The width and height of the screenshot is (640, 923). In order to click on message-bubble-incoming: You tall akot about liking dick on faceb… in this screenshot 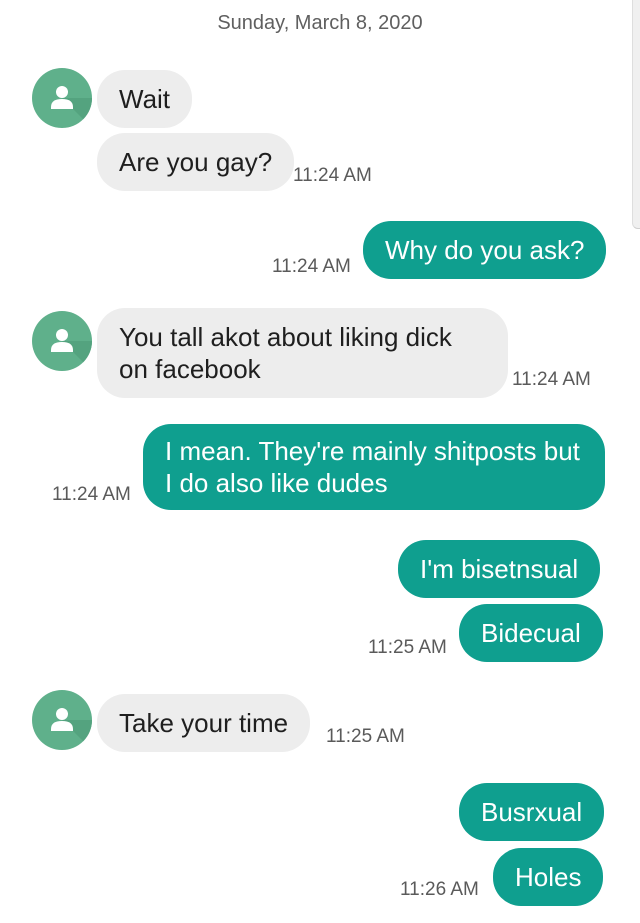, I will do `click(302, 353)`.